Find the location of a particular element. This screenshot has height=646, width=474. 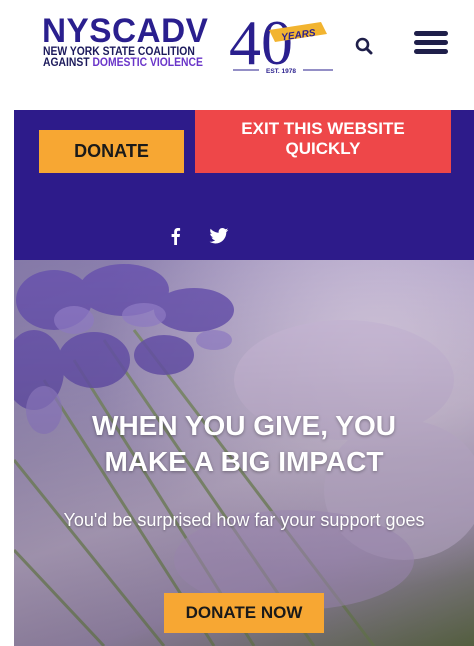

logo-tagline-line2: AGAINST DOMESTIC VIOLENCE is located at coordinates (123, 63).